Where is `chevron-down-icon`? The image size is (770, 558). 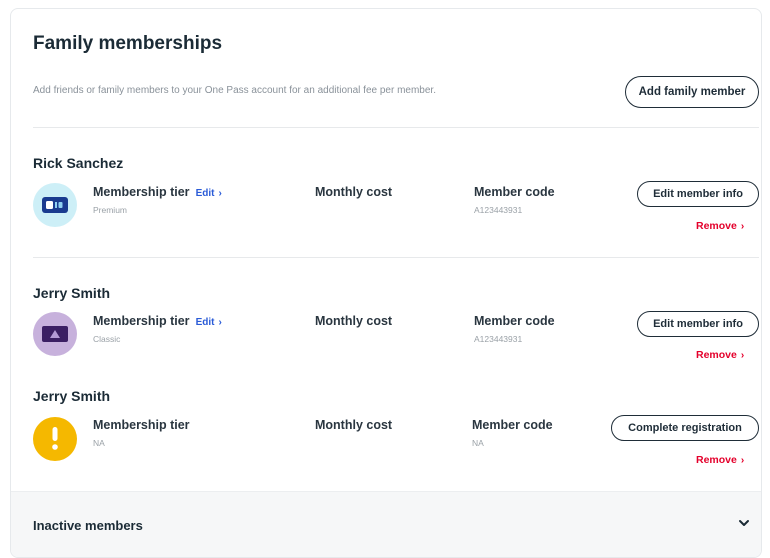 chevron-down-icon is located at coordinates (744, 523).